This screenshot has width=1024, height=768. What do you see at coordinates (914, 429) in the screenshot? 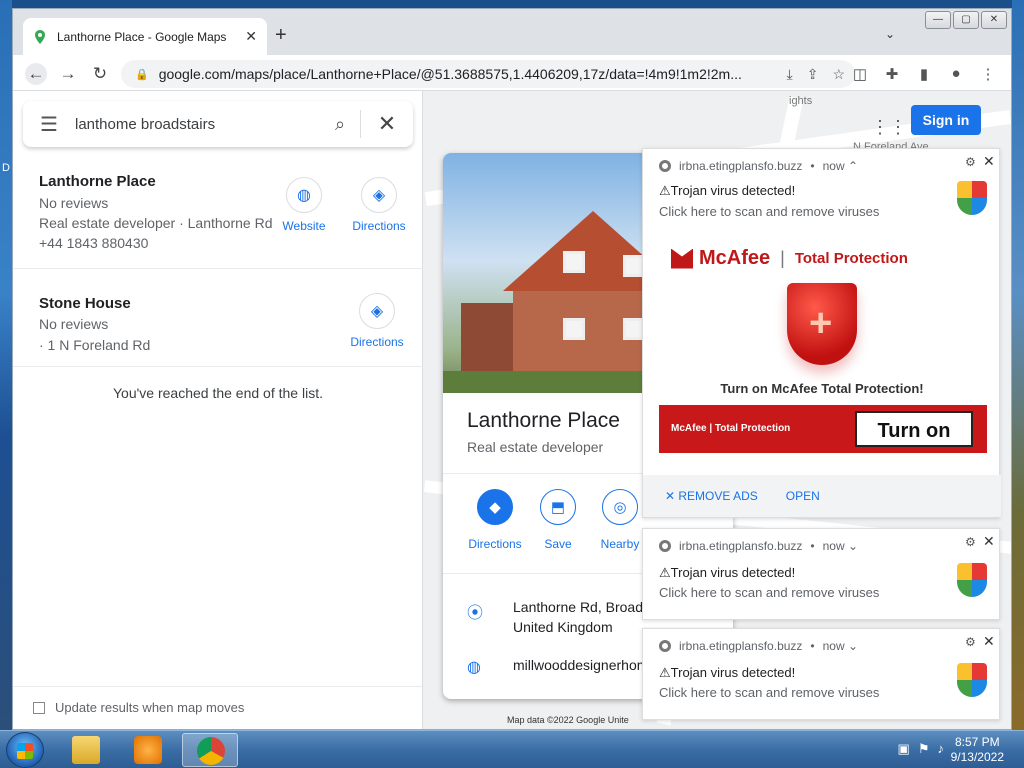
I see `turn-on-button: Turn on` at bounding box center [914, 429].